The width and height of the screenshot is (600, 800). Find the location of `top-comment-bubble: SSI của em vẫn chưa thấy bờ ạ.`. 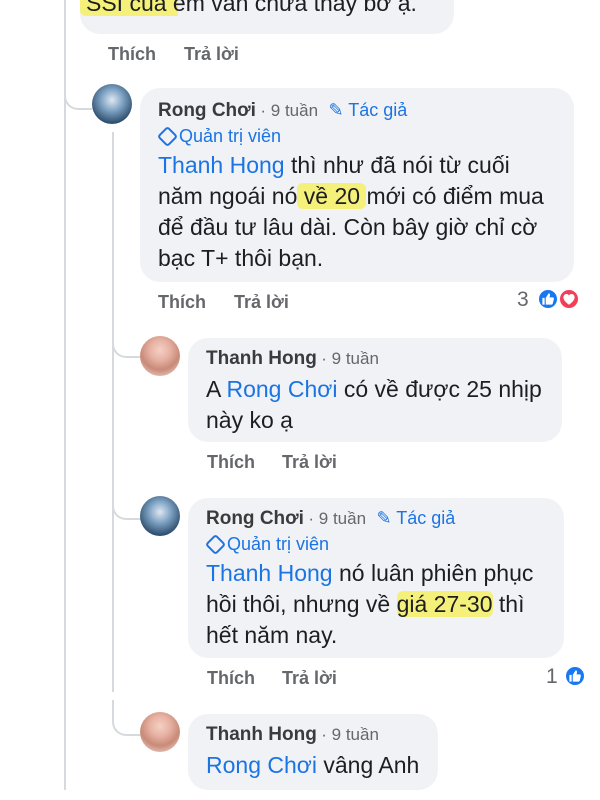

top-comment-bubble: SSI của em vẫn chưa thấy bờ ạ. is located at coordinates (267, 17).